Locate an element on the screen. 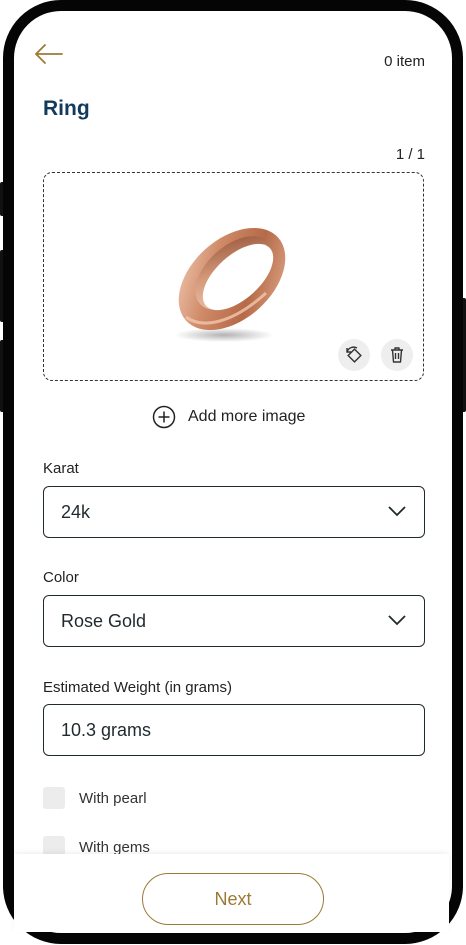 Image resolution: width=466 pixels, height=945 pixels. with-pearl-option: With pearl is located at coordinates (95, 798).